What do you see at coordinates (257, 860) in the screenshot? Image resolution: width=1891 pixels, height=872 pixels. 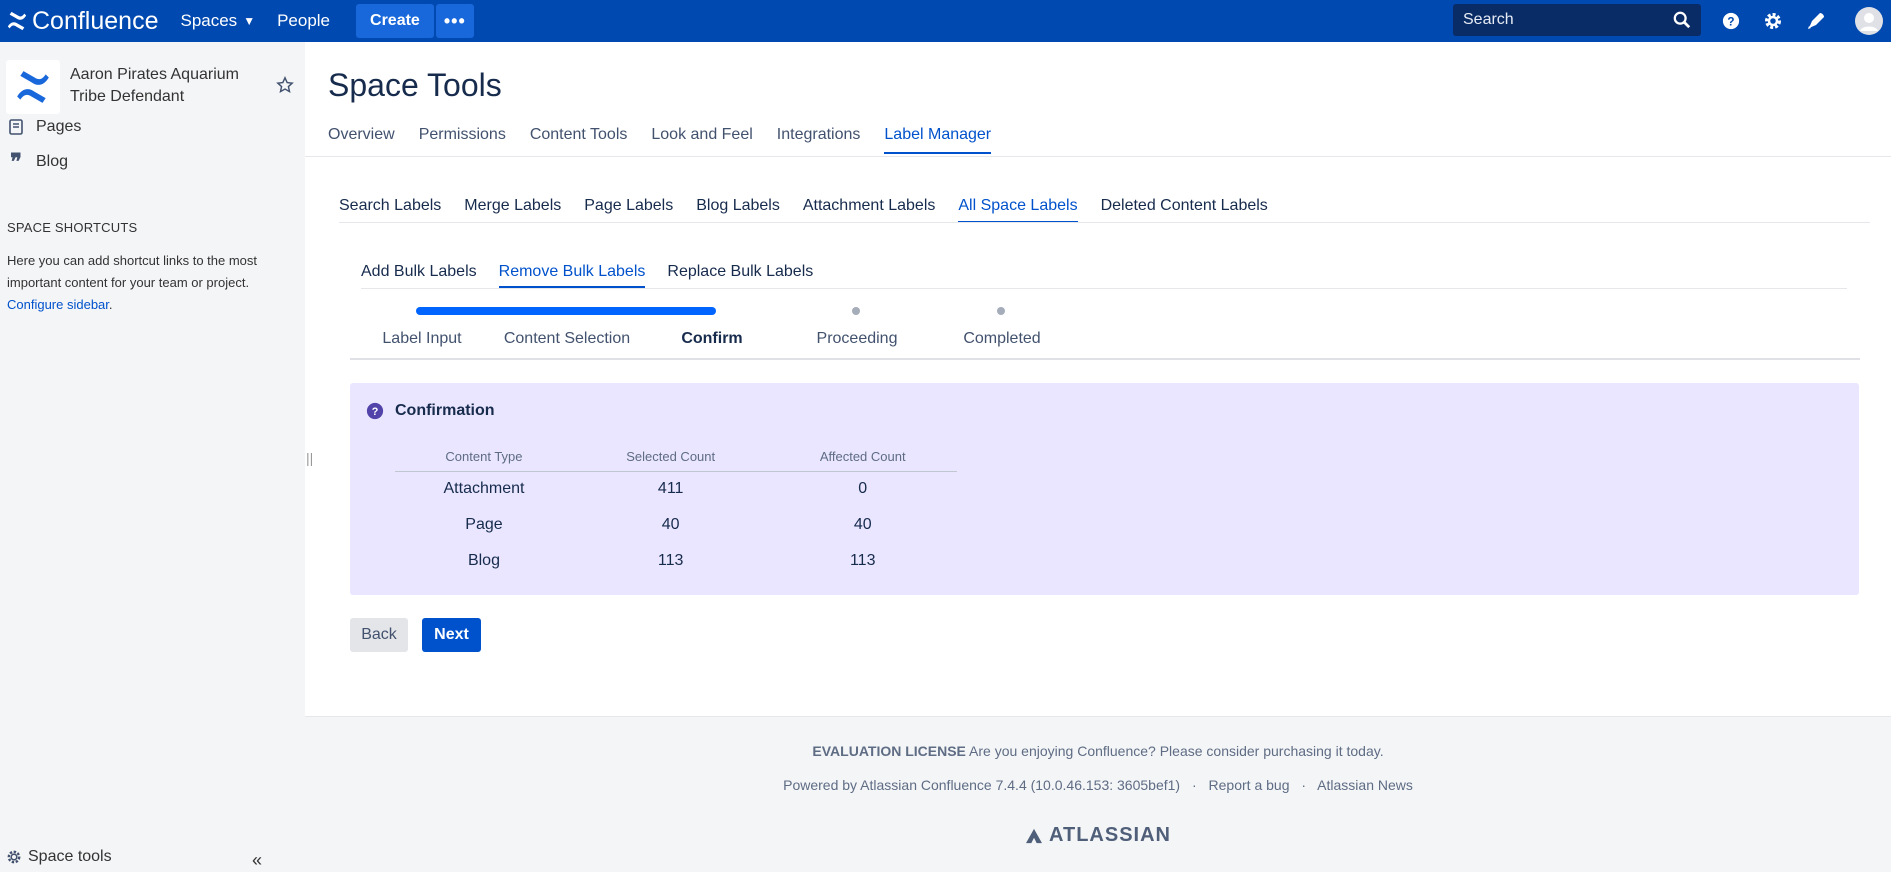 I see `collapse-sidebar-icon: «` at bounding box center [257, 860].